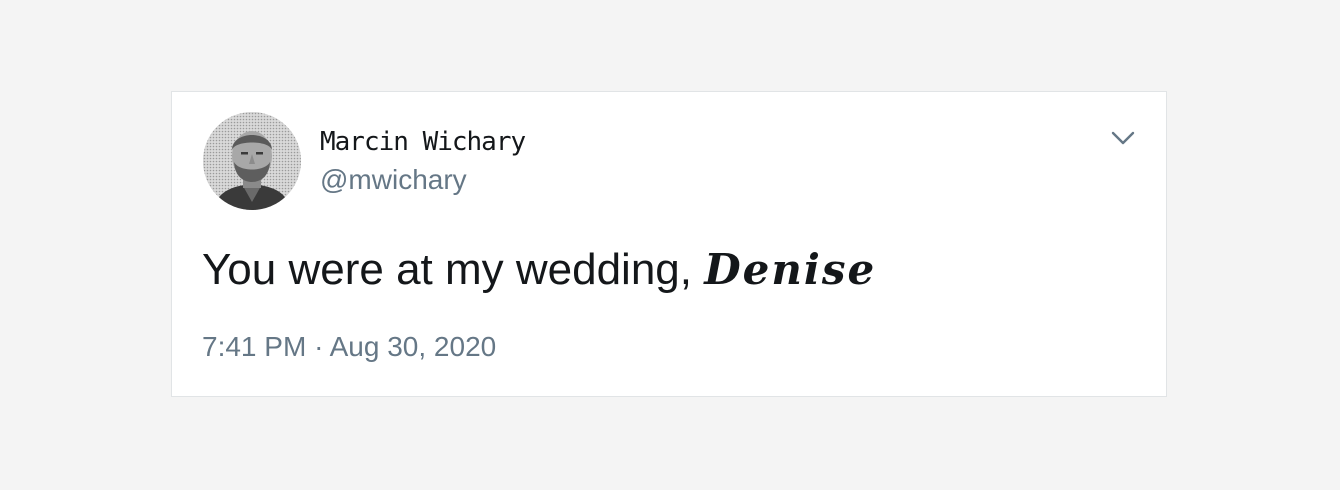 The image size is (1340, 490). Describe the element at coordinates (453, 269) in the screenshot. I see `tweet-text-main: You were at my wedding,` at that location.